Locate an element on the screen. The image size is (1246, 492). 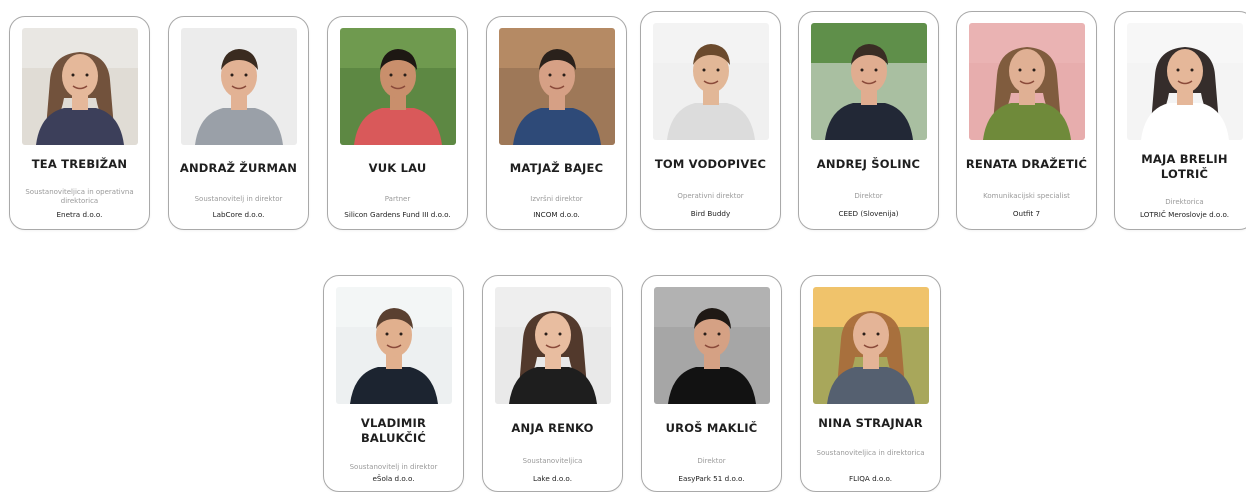
person-card: MATJAŽ BAJEC Izvršni direktor INCOM d.o.o. is located at coordinates (556, 123).